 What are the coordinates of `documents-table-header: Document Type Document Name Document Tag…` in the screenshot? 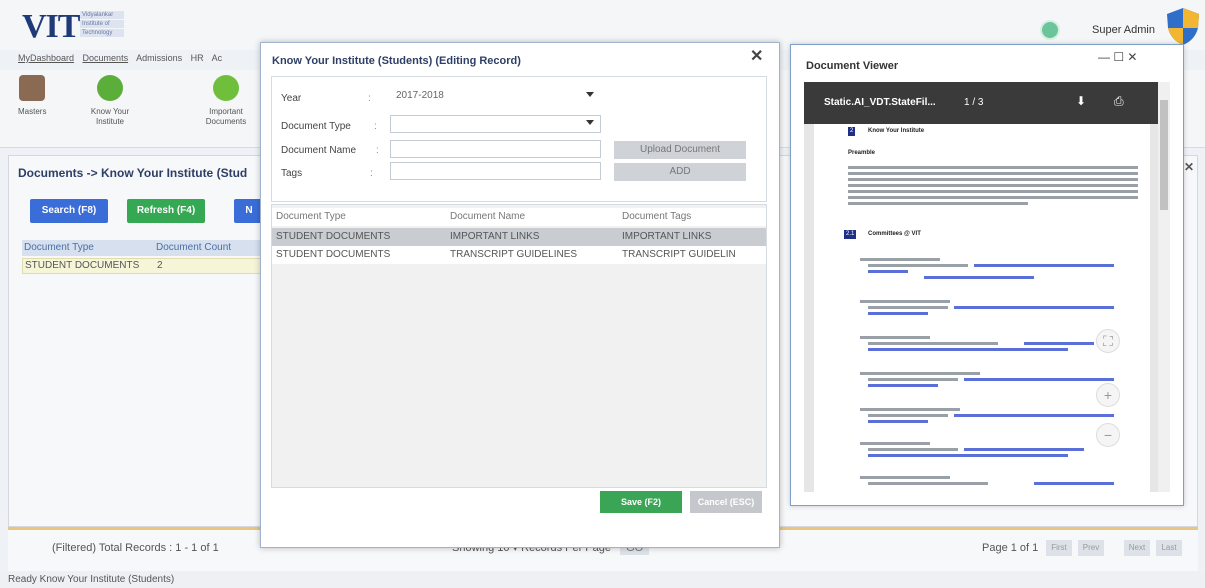 It's located at (519, 217).